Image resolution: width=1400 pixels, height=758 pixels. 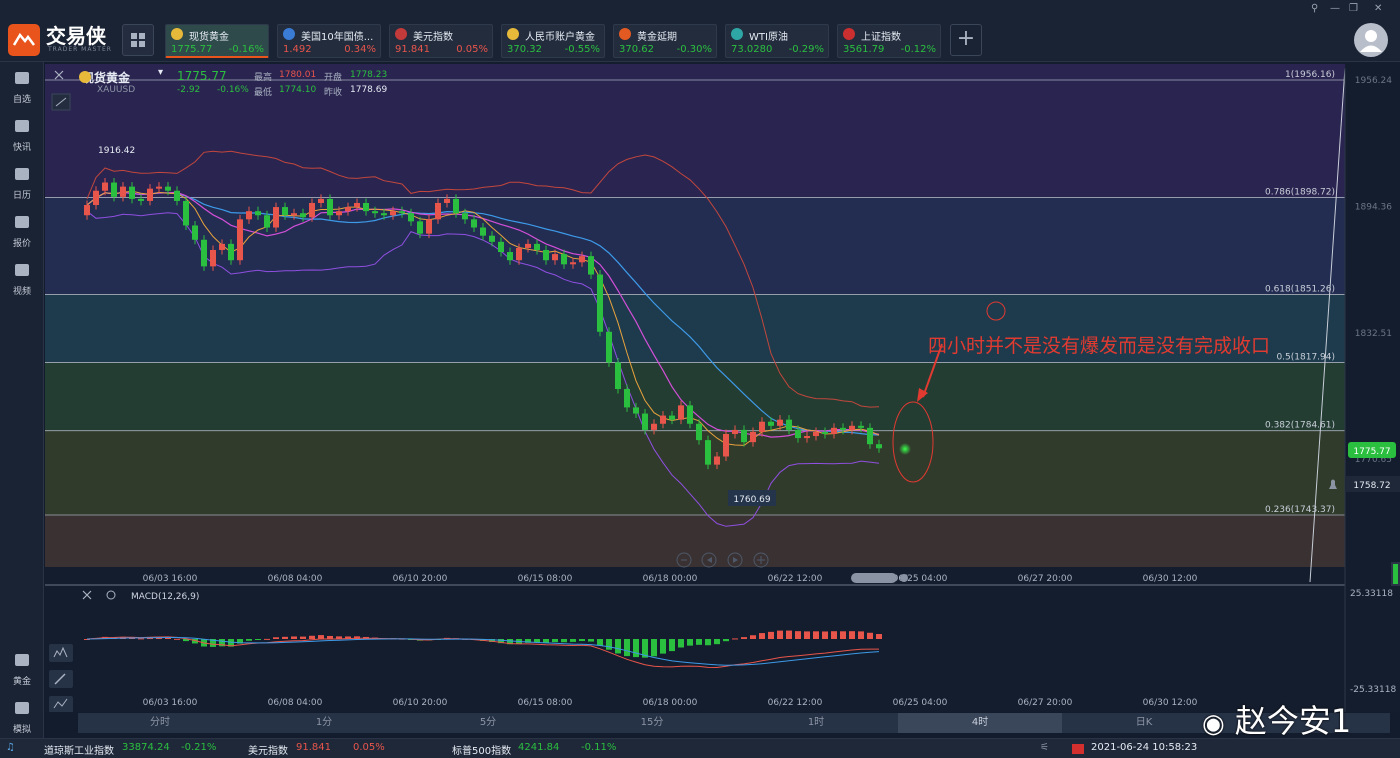 I want to click on close-window-button: ✕, so click(x=1378, y=8).